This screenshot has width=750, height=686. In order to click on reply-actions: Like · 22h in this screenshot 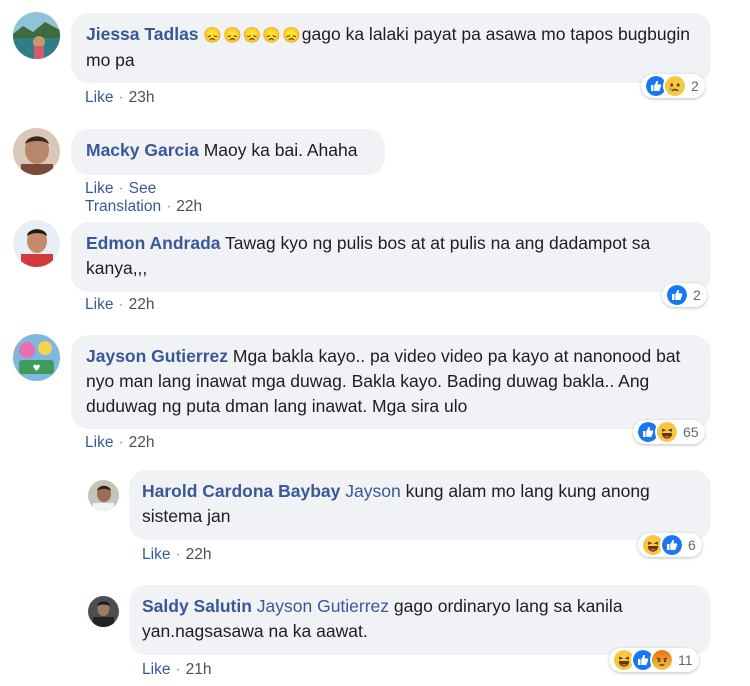, I will do `click(176, 555)`.